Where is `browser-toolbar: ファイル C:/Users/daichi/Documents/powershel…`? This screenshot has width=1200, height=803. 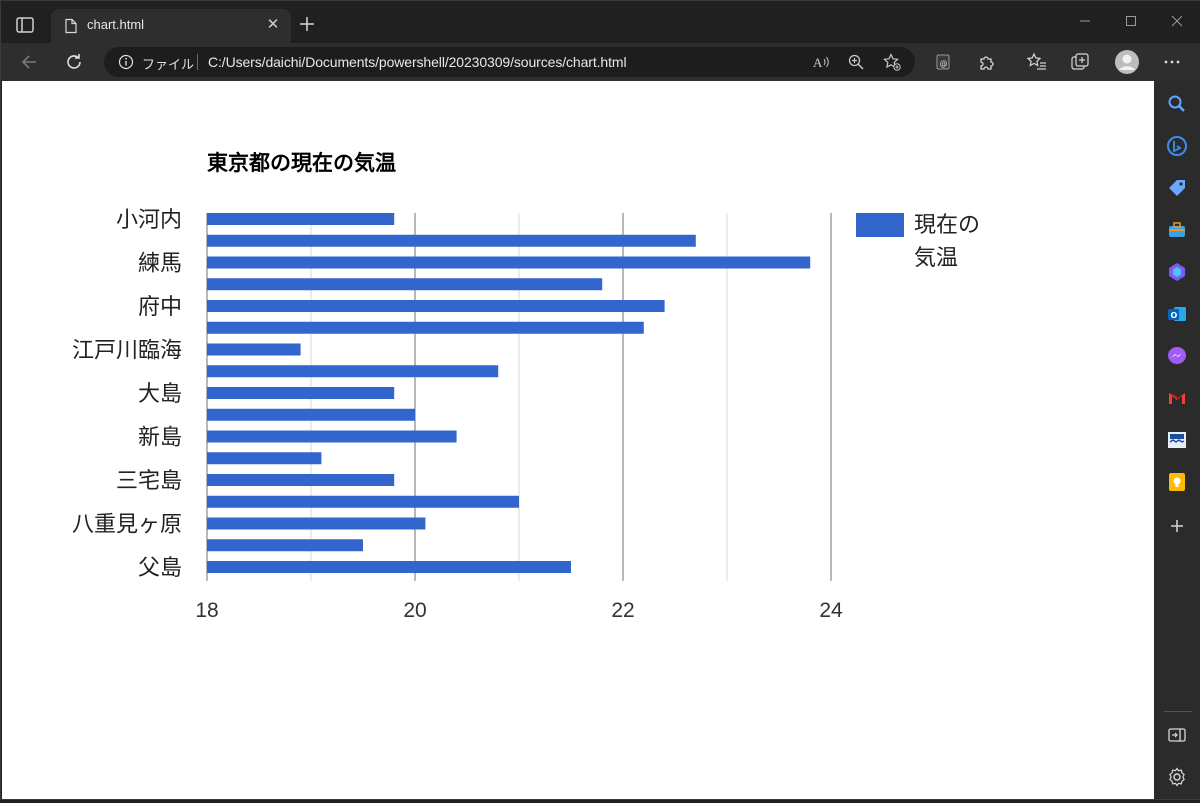 browser-toolbar: ファイル C:/Users/daichi/Documents/powershel… is located at coordinates (600, 62).